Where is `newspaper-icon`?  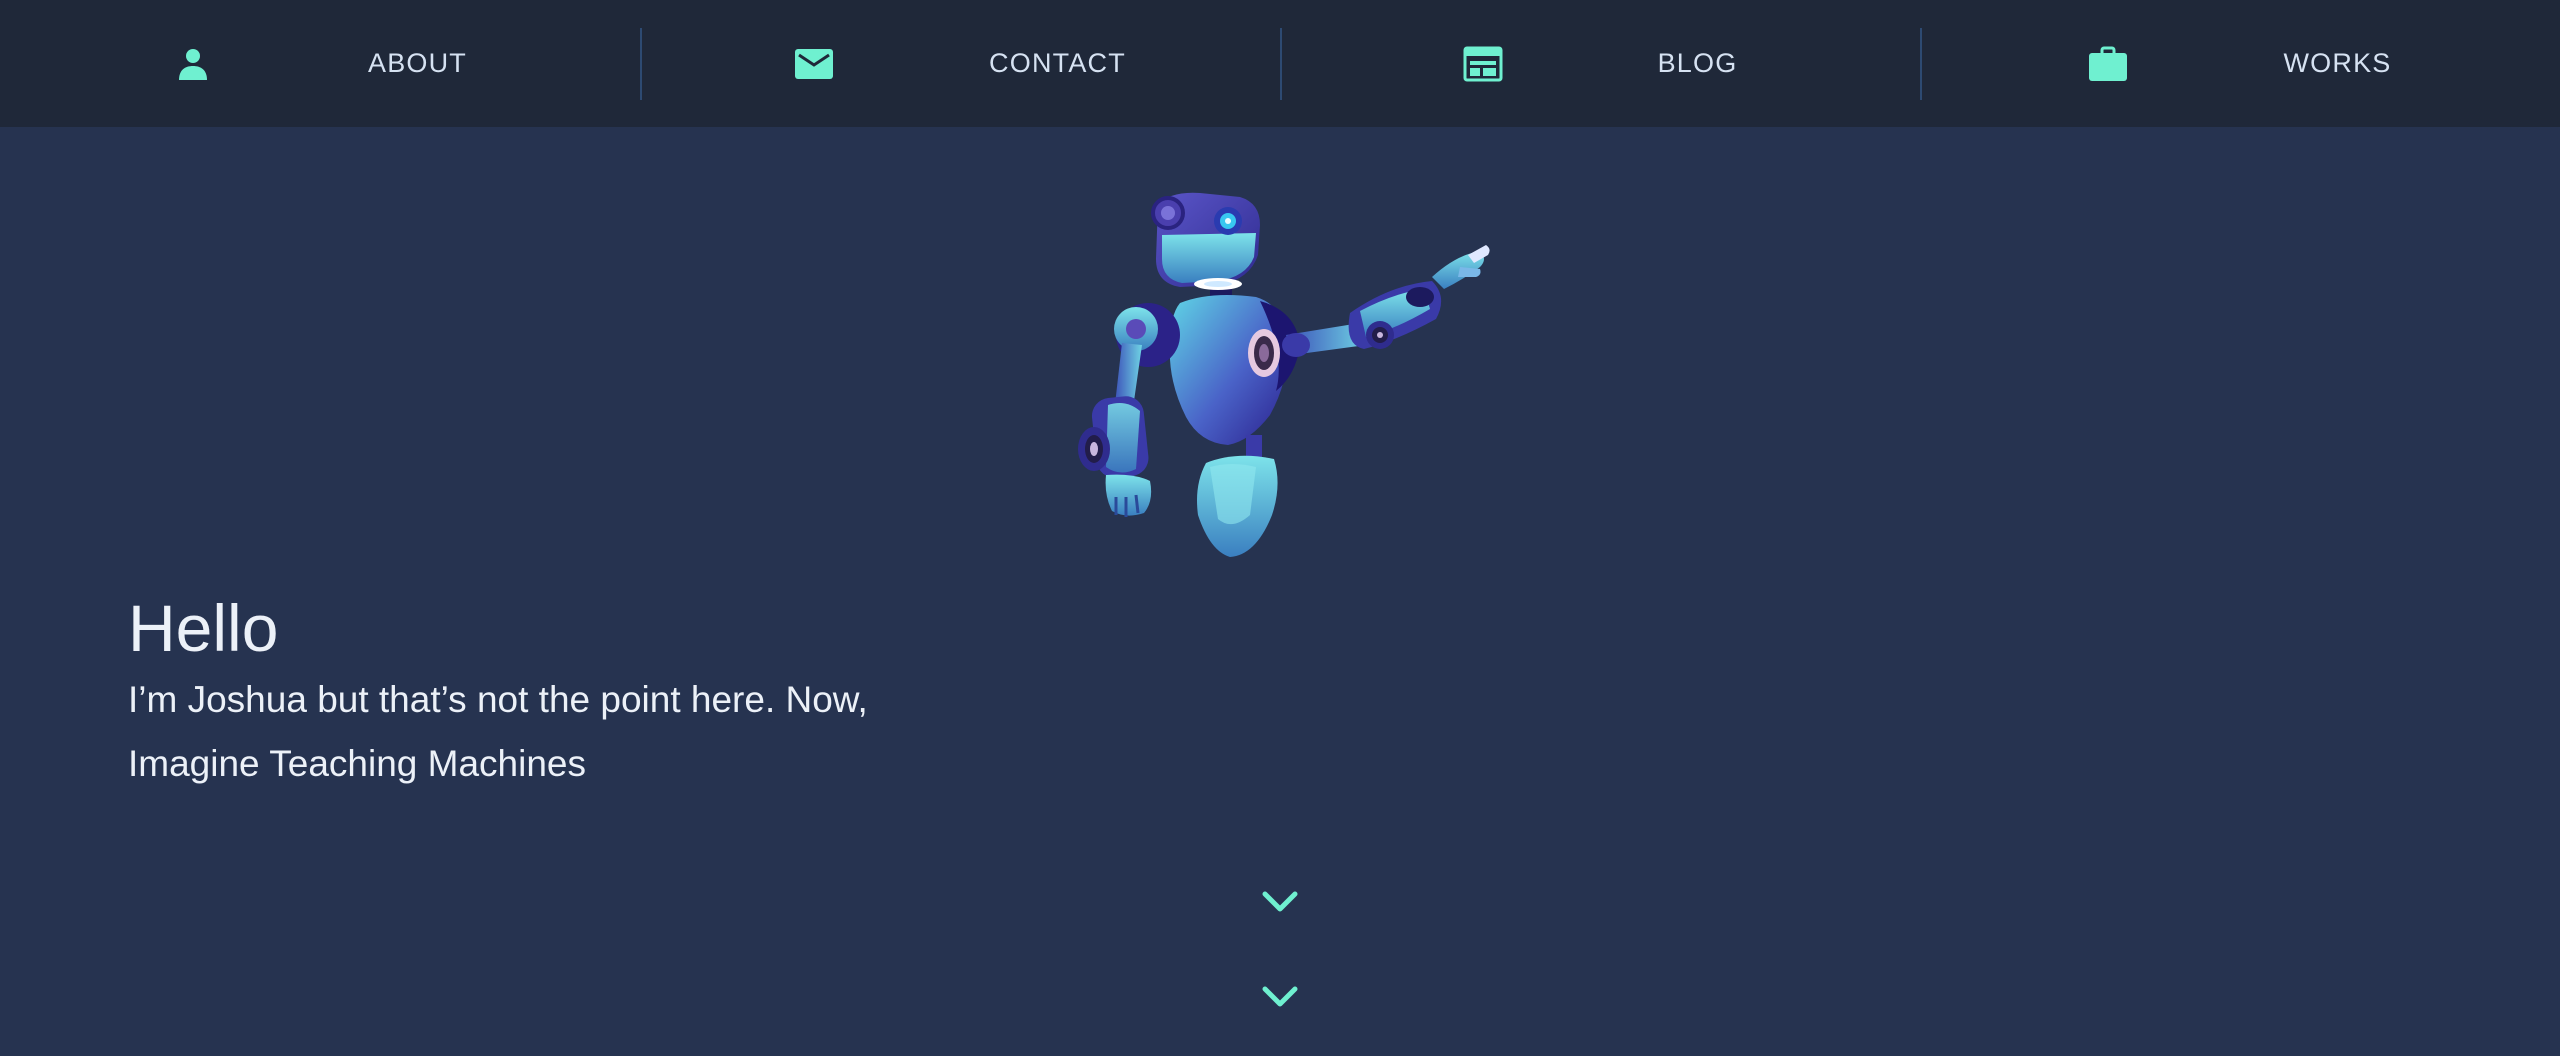
newspaper-icon is located at coordinates (1483, 64).